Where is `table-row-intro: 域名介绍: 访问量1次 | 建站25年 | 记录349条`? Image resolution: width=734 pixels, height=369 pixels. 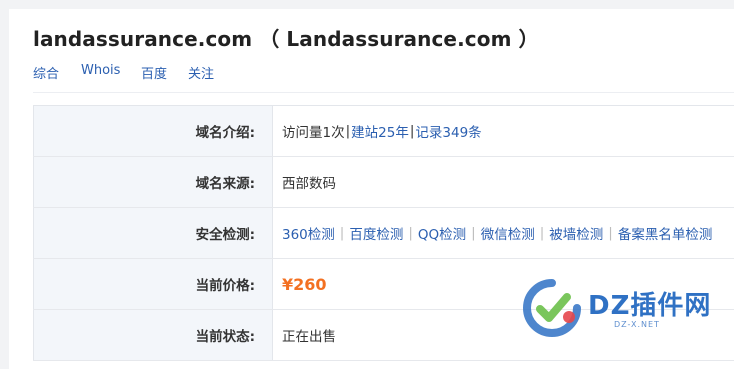
table-row-intro: 域名介绍: 访问量1次 | 建站25年 | 记录349条 is located at coordinates (383, 131).